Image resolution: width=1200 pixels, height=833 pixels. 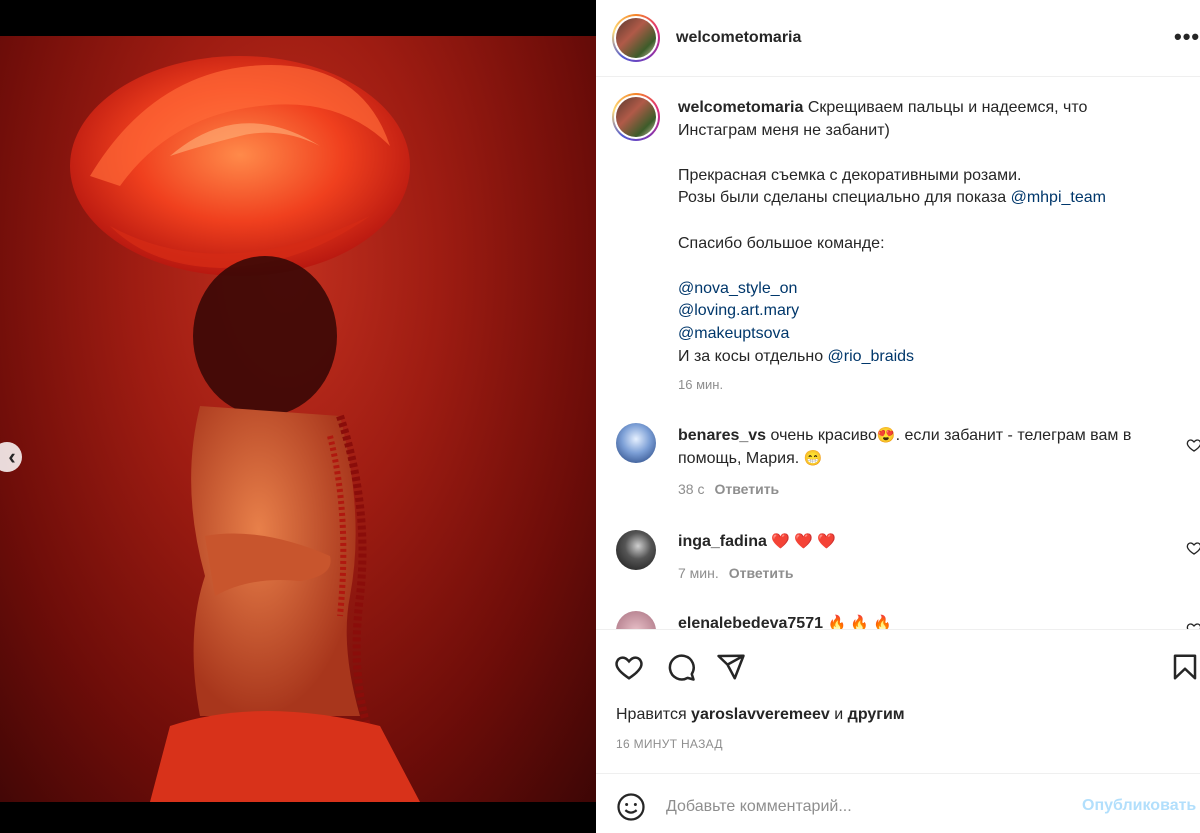 I want to click on chevron-left-icon: ‹, so click(x=12, y=456).